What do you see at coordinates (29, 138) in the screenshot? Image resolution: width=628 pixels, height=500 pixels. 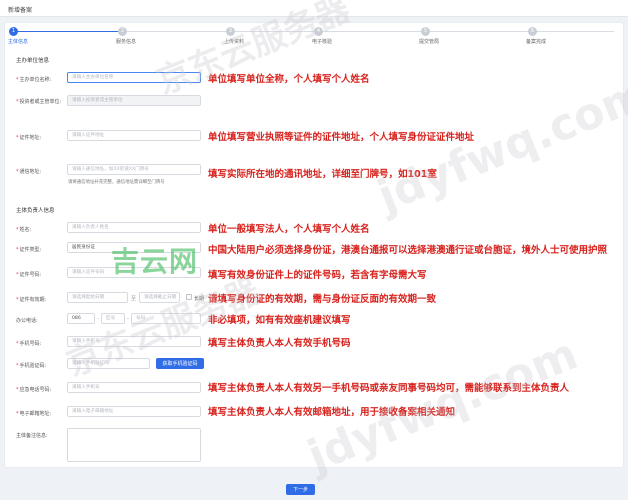 I see `id-address-label: *证件地址:` at bounding box center [29, 138].